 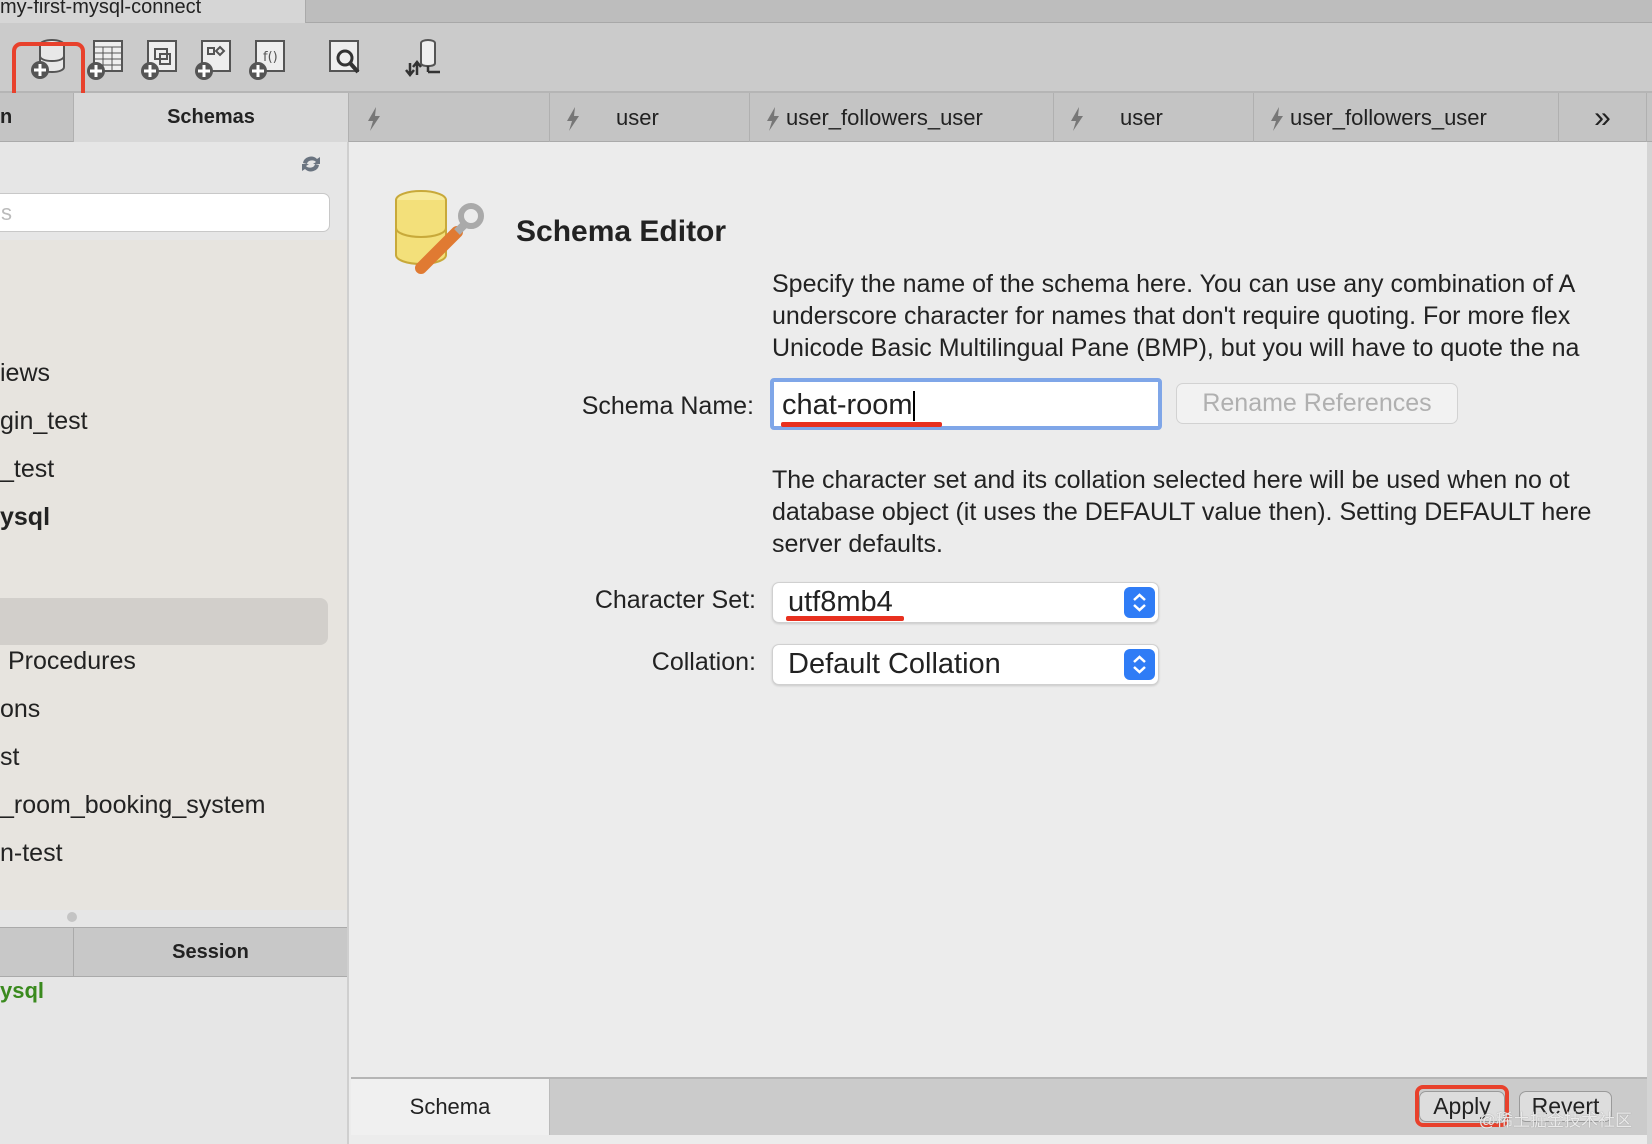 I want to click on rename-references-button: Rename References, so click(x=1317, y=403).